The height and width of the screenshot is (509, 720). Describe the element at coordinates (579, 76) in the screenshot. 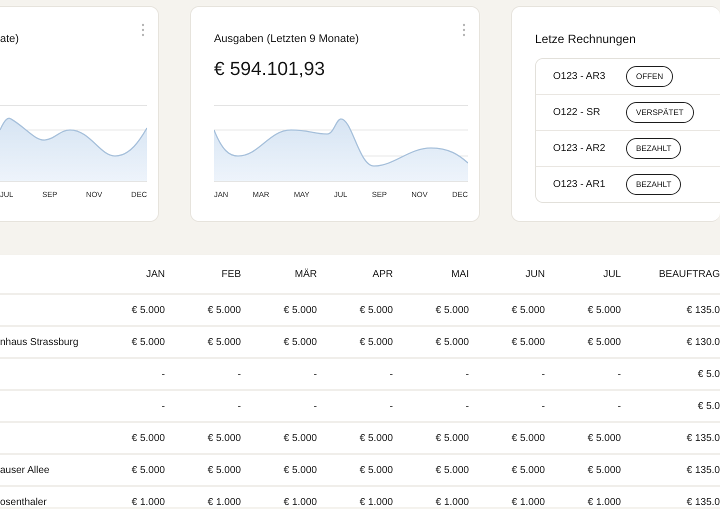

I see `invoice-number: O123 - AR3` at that location.